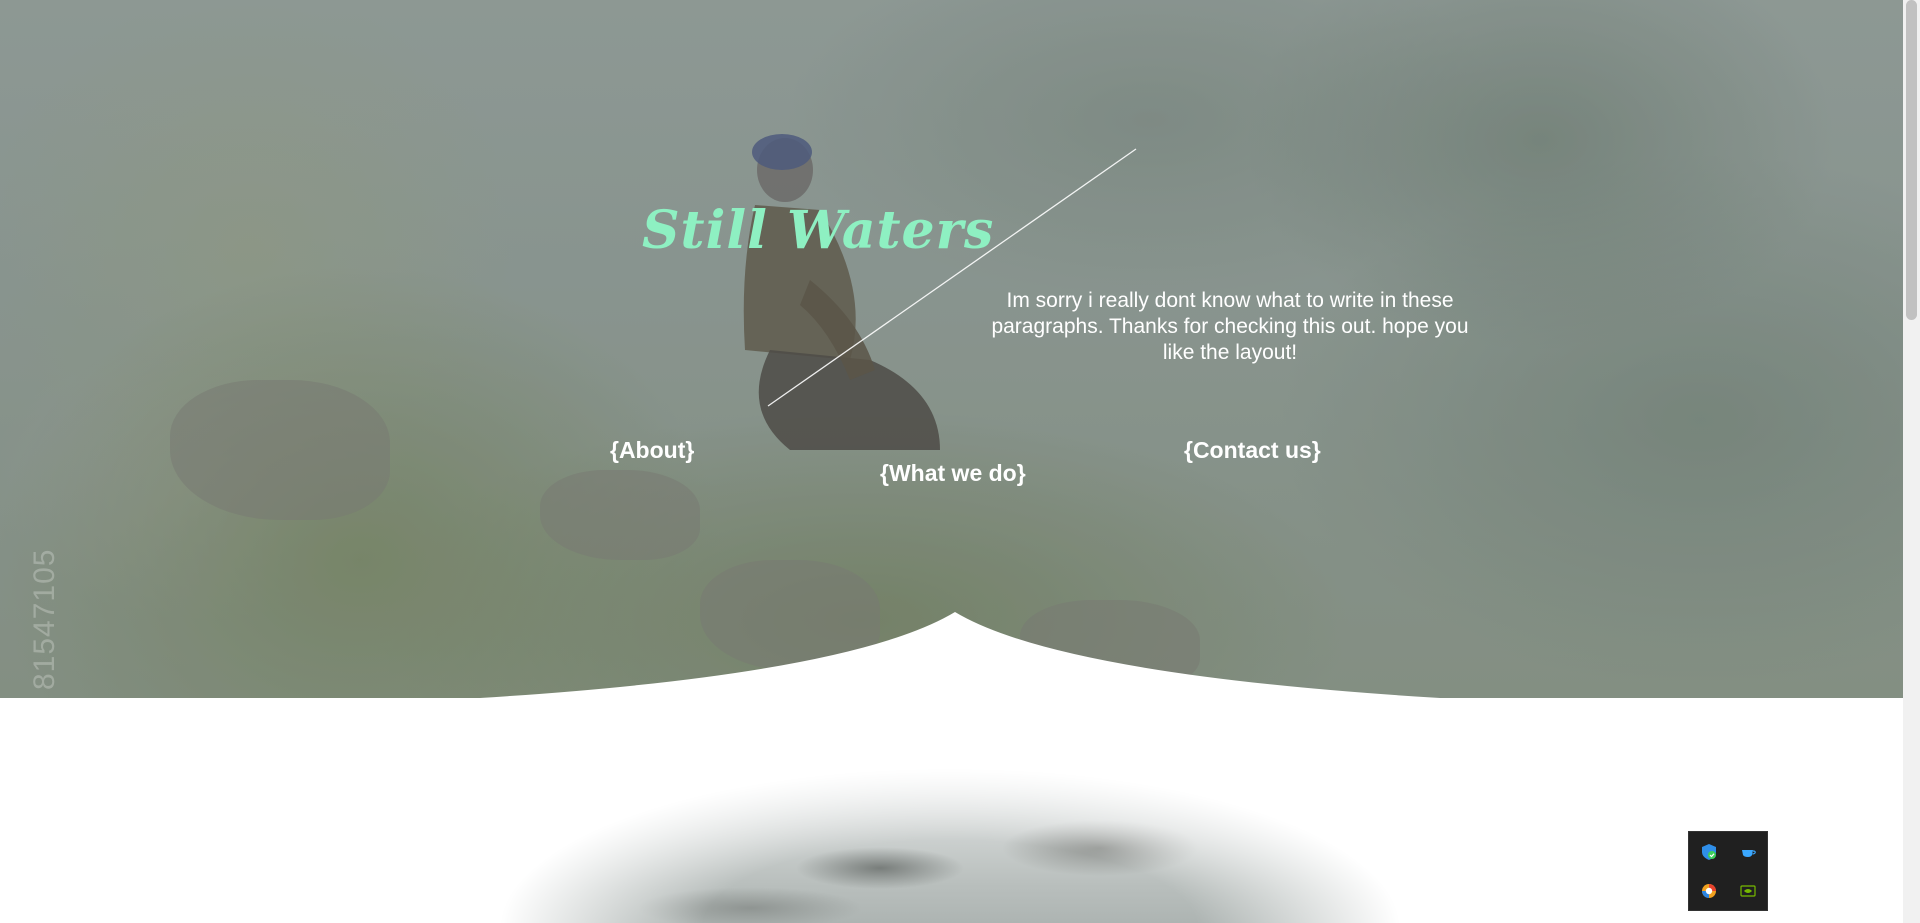 The width and height of the screenshot is (1920, 923). Describe the element at coordinates (1911, 461) in the screenshot. I see `vertical-scrollbar` at that location.